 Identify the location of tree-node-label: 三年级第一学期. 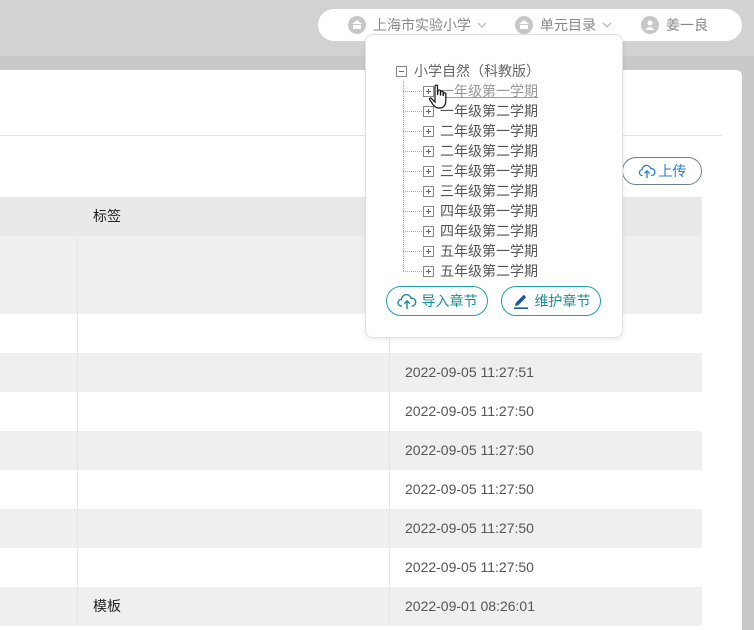
(489, 171).